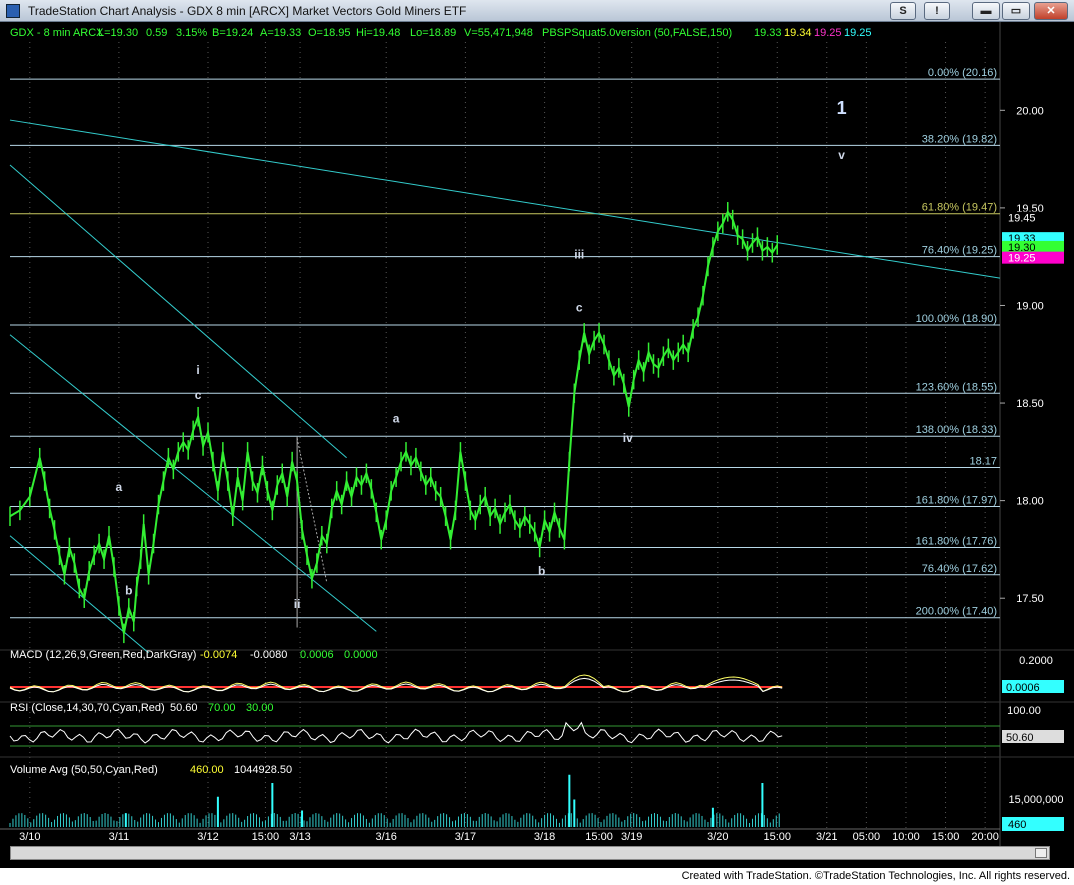  I want to click on macd-value: 0.0000, so click(361, 655).